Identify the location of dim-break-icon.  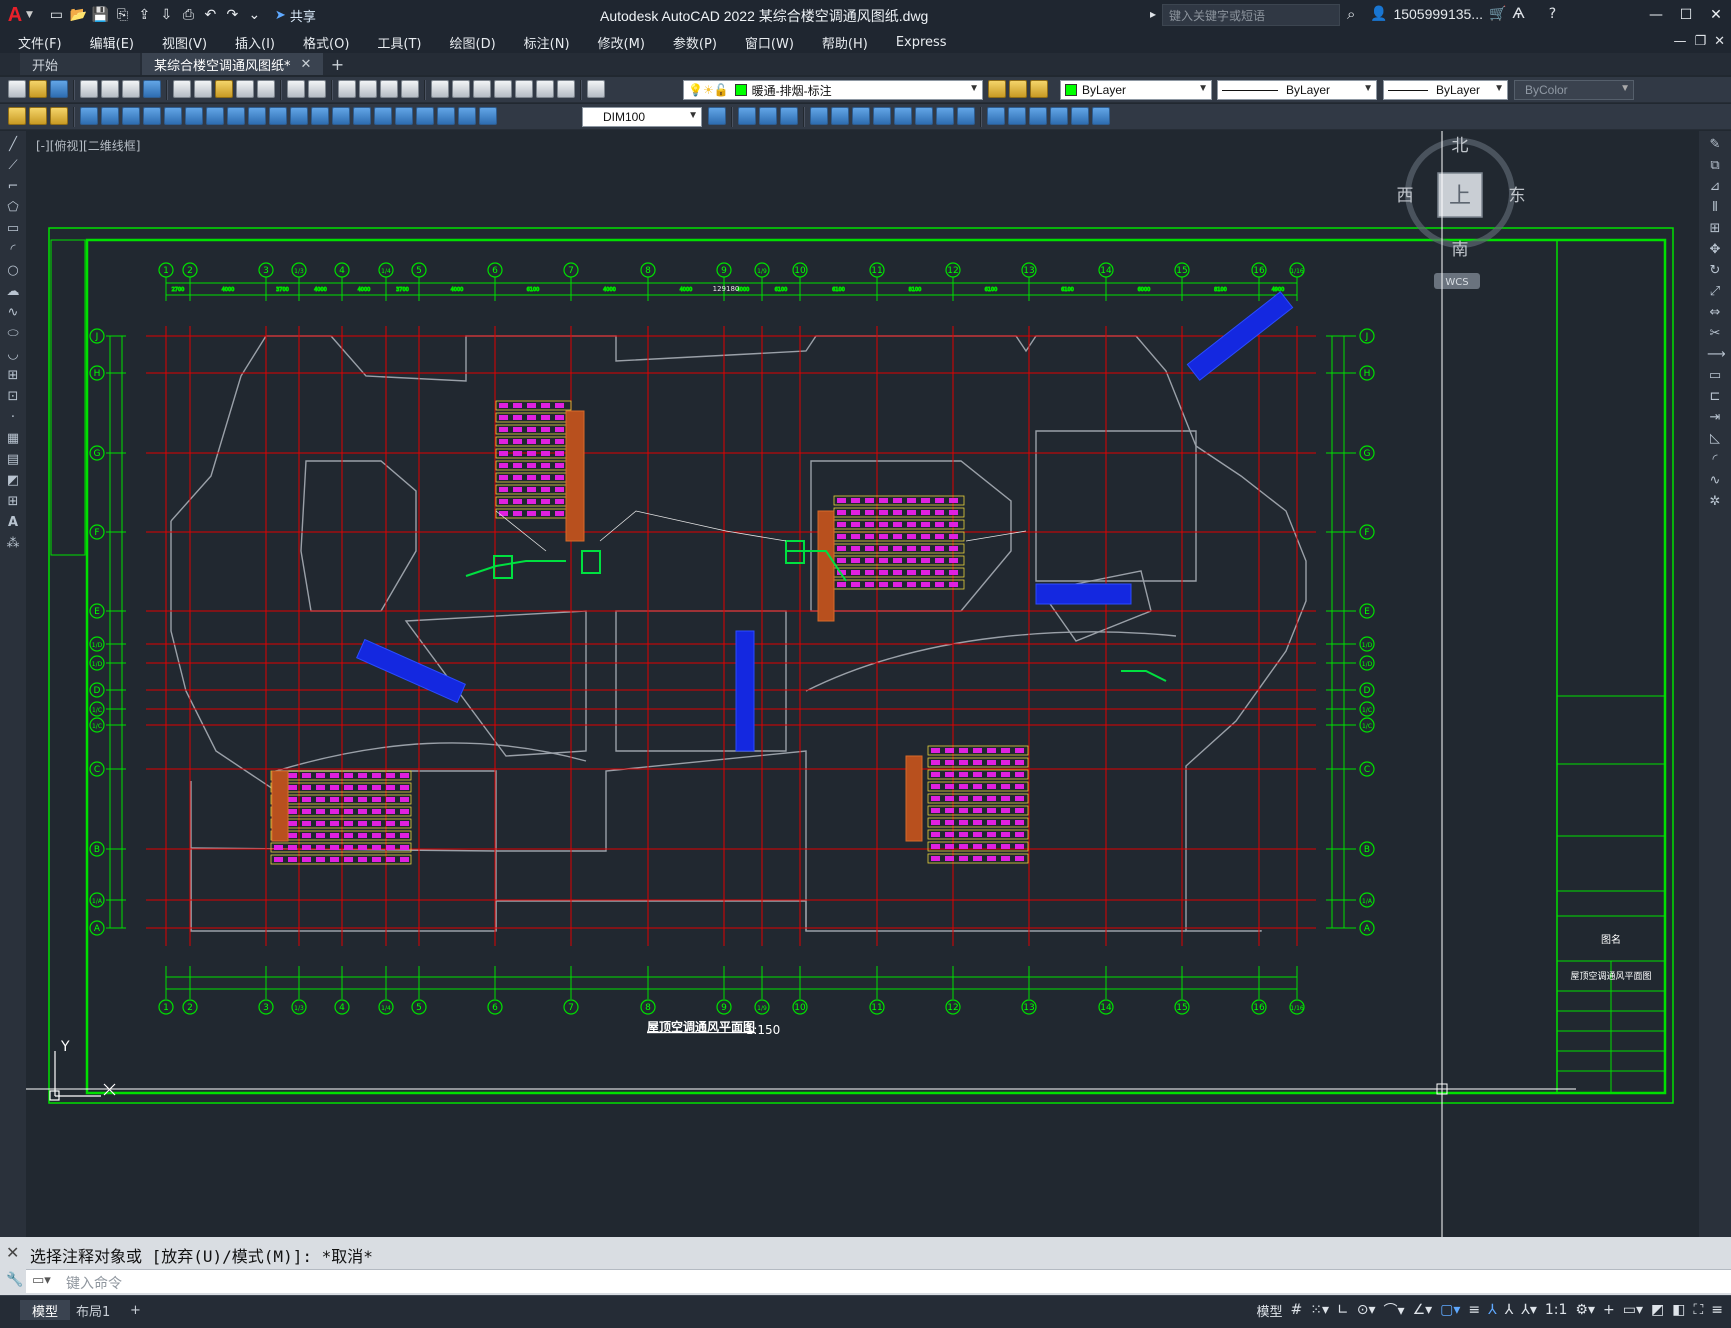
(341, 116).